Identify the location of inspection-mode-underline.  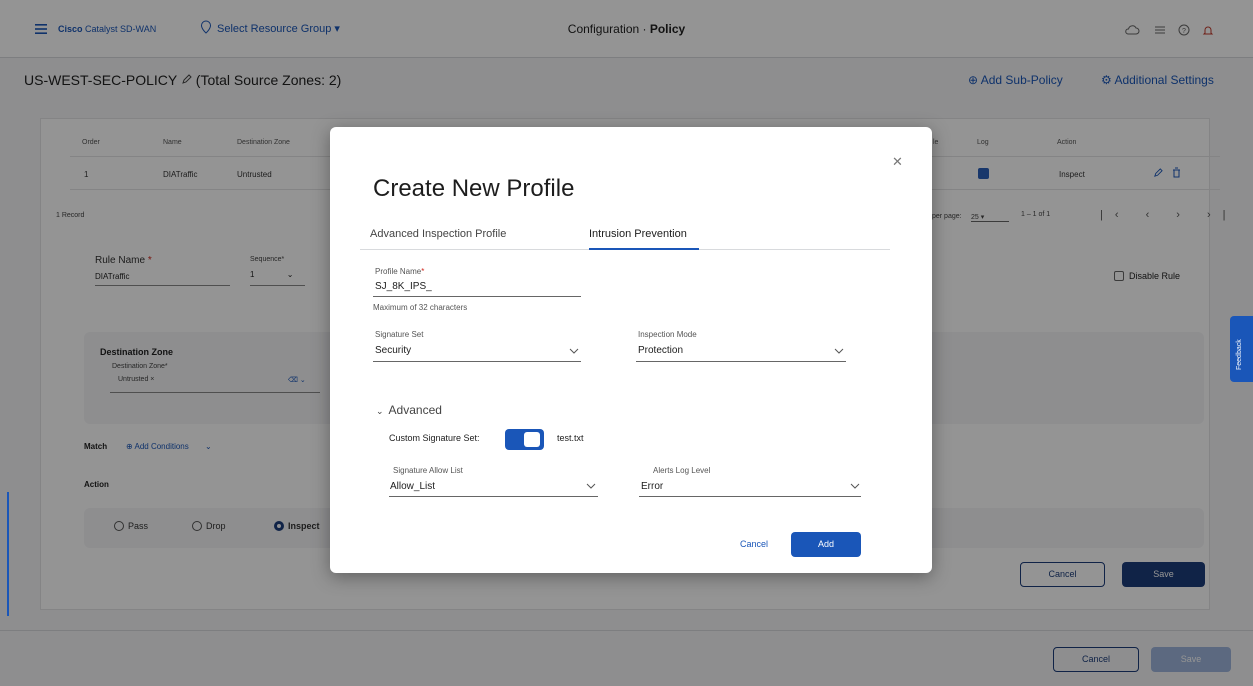
(741, 361).